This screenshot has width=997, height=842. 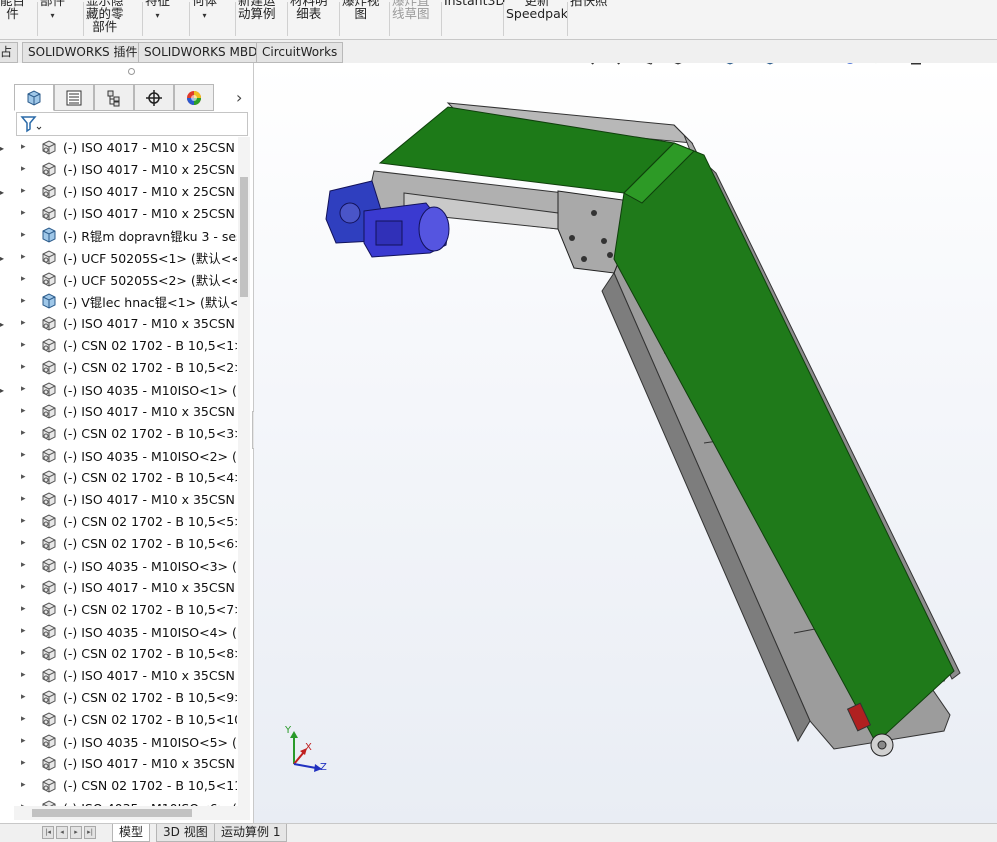 I want to click on next-tab-icon: ▸, so click(x=76, y=832).